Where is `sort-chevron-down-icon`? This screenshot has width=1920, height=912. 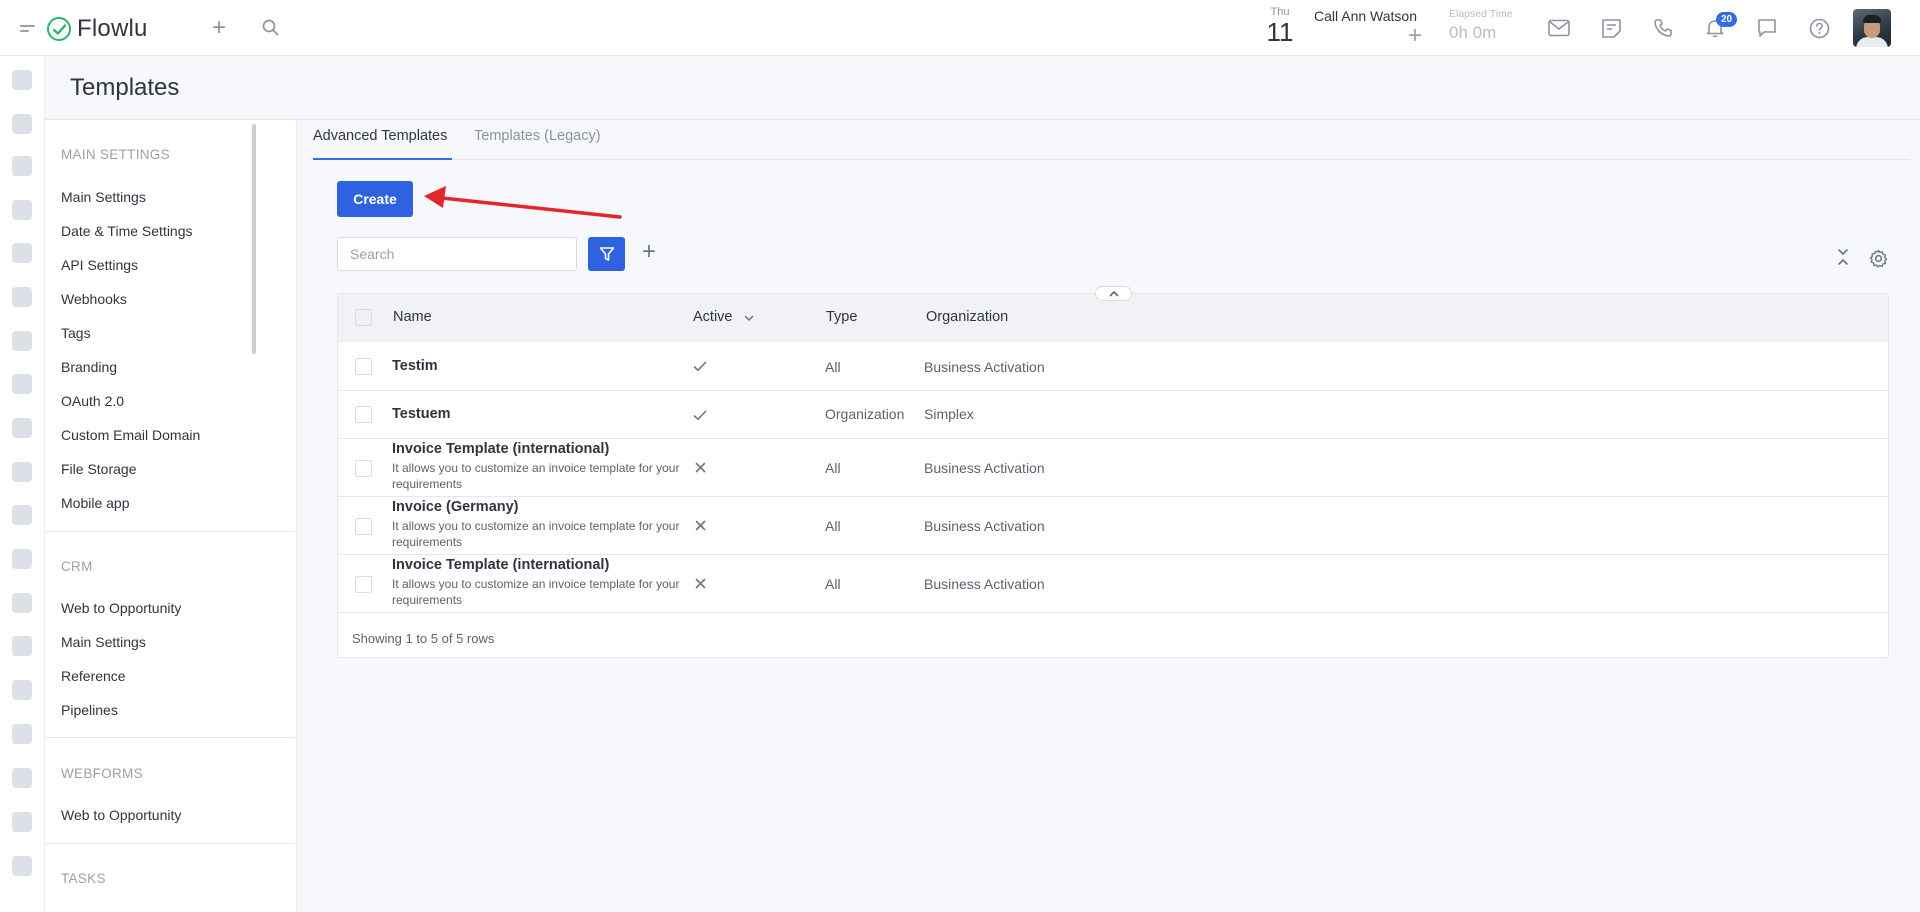
sort-chevron-down-icon is located at coordinates (749, 318).